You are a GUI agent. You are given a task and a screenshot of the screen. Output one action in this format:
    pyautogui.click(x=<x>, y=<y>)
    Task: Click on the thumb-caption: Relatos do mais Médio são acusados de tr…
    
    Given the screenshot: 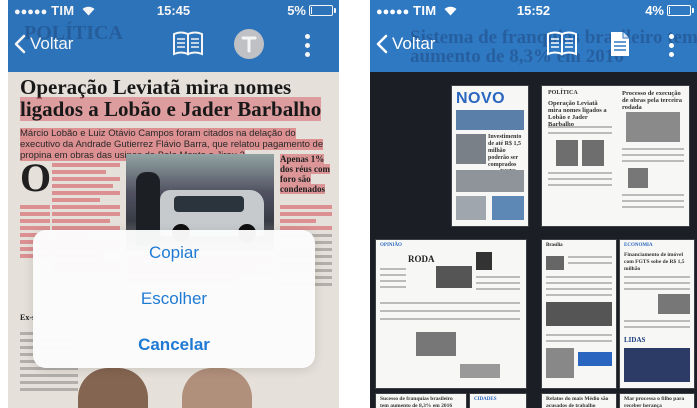 What is the action you would take?
    pyautogui.click(x=577, y=402)
    